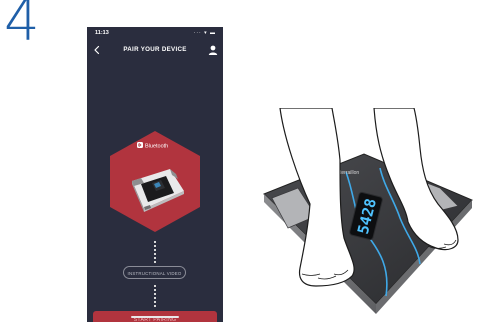 The width and height of the screenshot is (482, 322). I want to click on bluetooth-label: Bluetooth, so click(156, 147).